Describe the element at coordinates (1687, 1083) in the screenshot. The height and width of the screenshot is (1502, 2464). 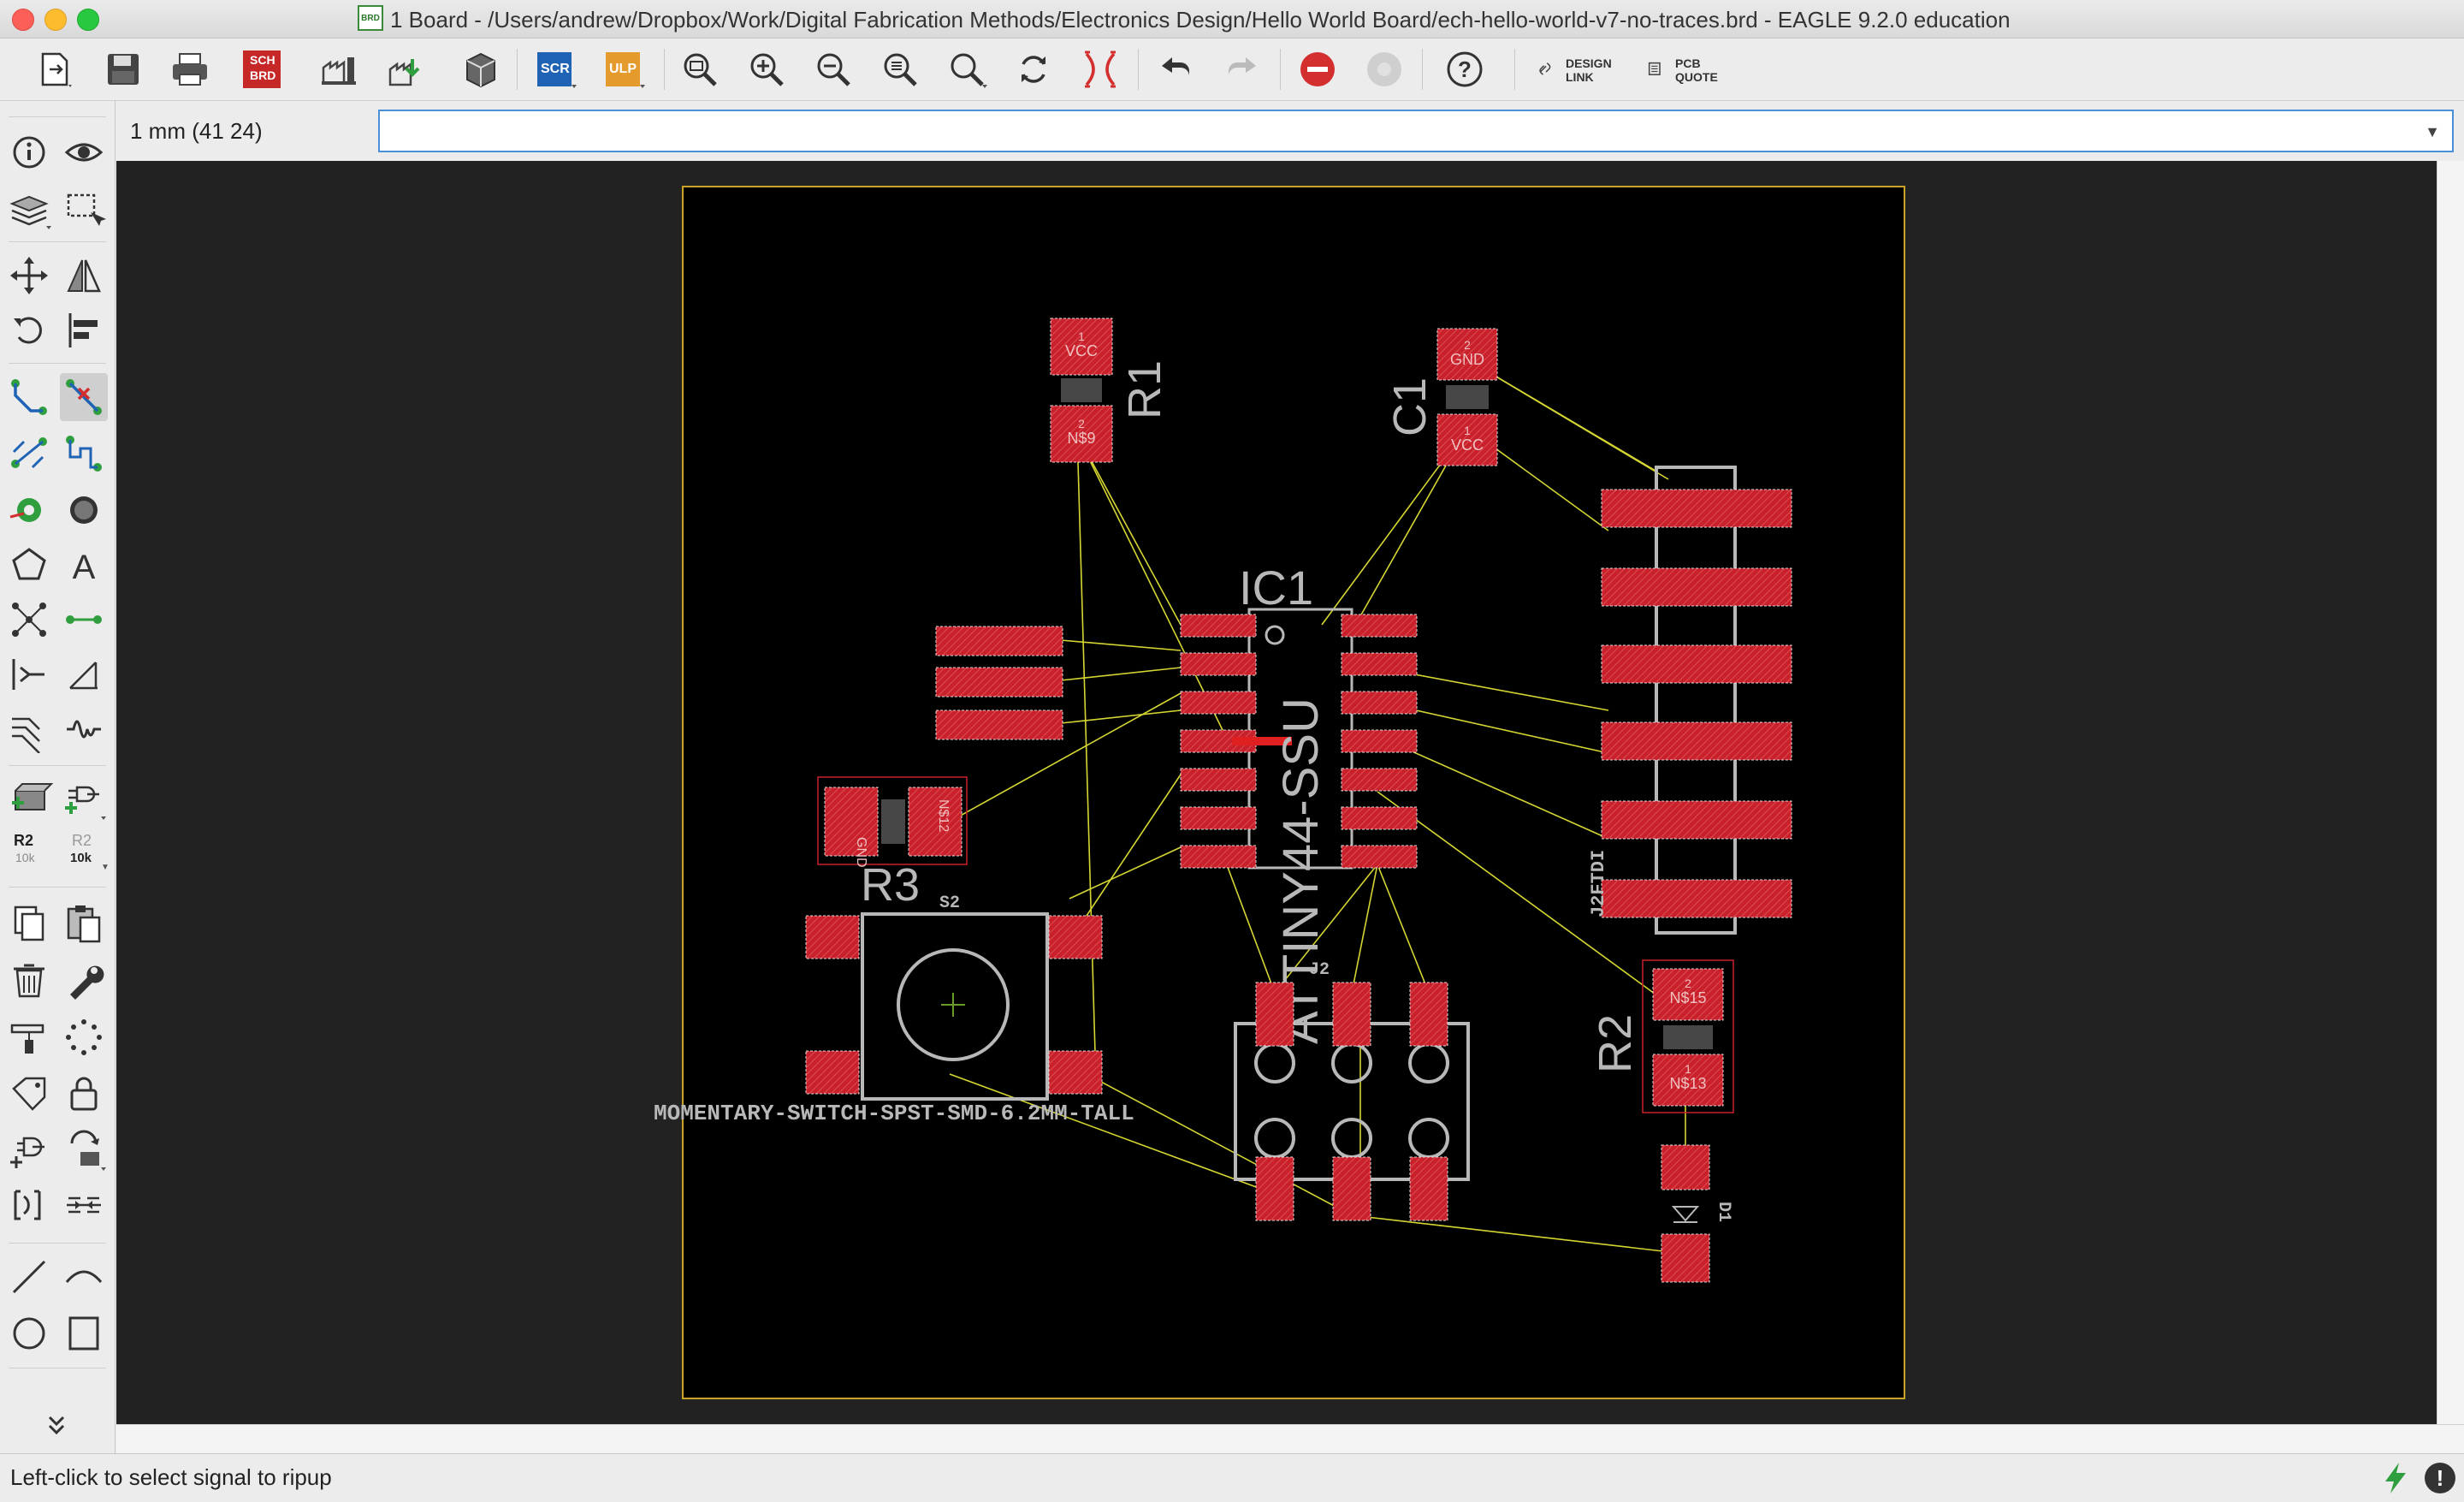
I see `svg-text: N$13` at that location.